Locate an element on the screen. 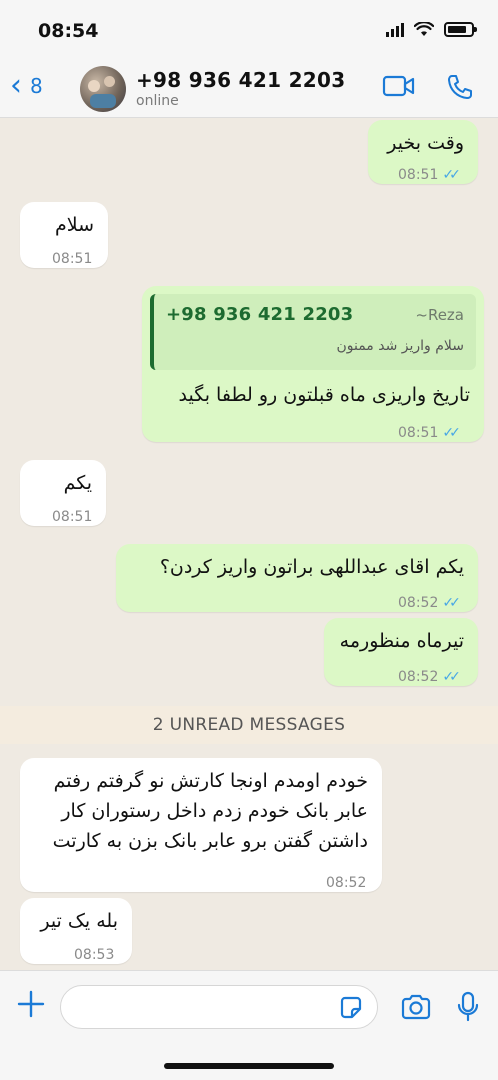 The height and width of the screenshot is (1080, 498). quote-tag: ~Reza is located at coordinates (439, 315).